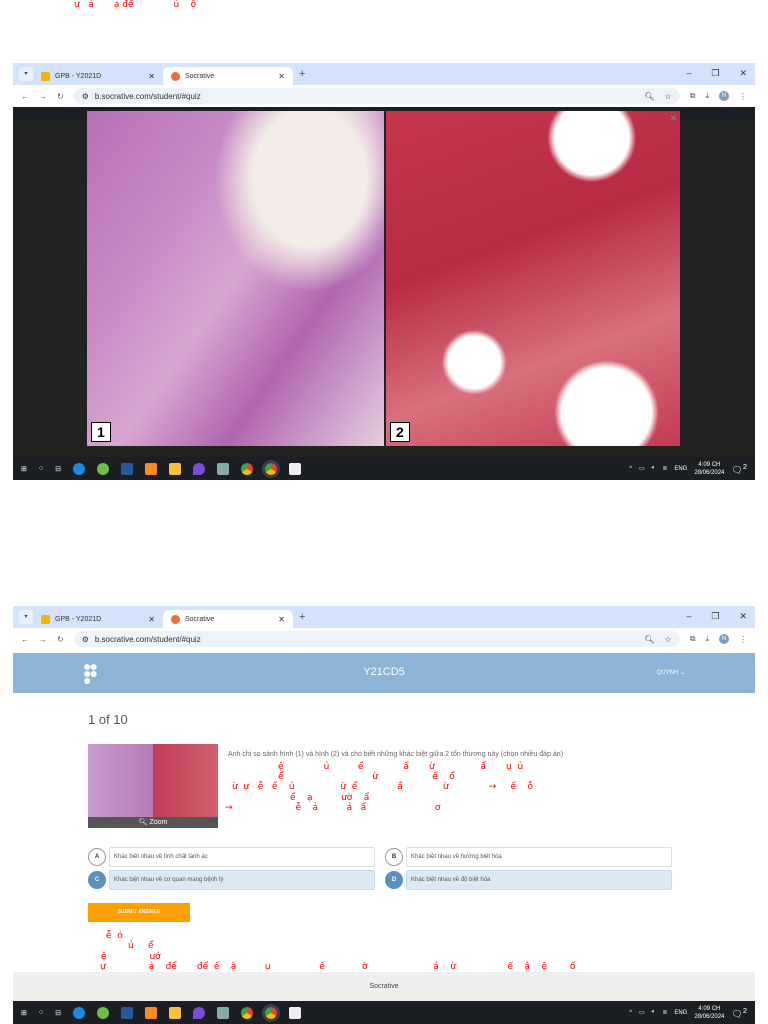 This screenshot has width=768, height=1024. I want to click on user-menu: QUYNH ⌄, so click(671, 672).